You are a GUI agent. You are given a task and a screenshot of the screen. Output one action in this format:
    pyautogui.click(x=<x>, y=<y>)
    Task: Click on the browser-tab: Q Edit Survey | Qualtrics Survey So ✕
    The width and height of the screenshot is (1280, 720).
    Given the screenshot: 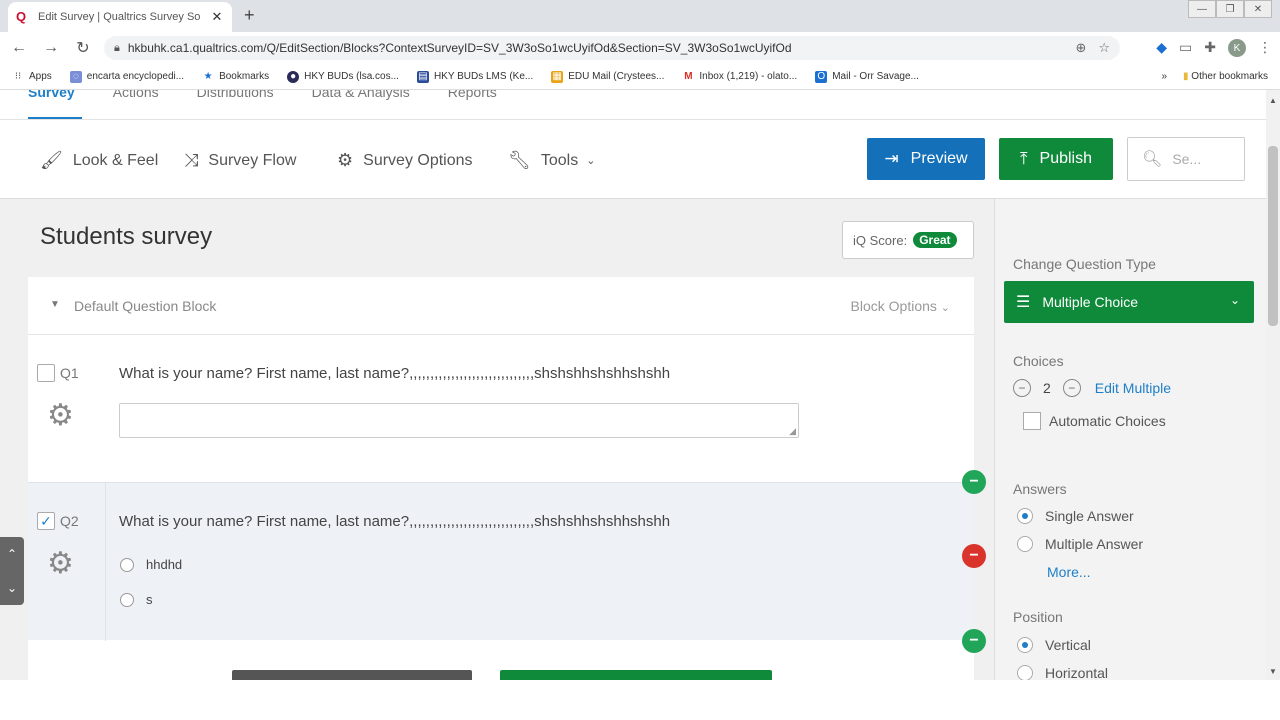 What is the action you would take?
    pyautogui.click(x=120, y=17)
    